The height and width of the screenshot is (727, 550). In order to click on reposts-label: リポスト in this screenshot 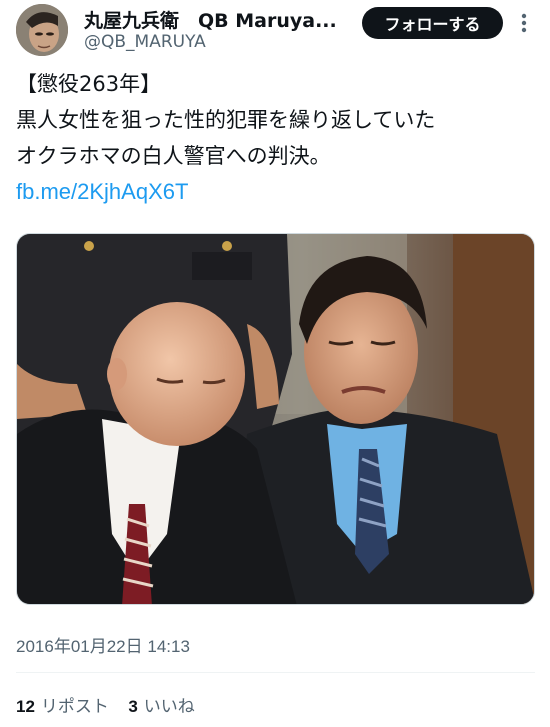, I will do `click(74, 707)`.